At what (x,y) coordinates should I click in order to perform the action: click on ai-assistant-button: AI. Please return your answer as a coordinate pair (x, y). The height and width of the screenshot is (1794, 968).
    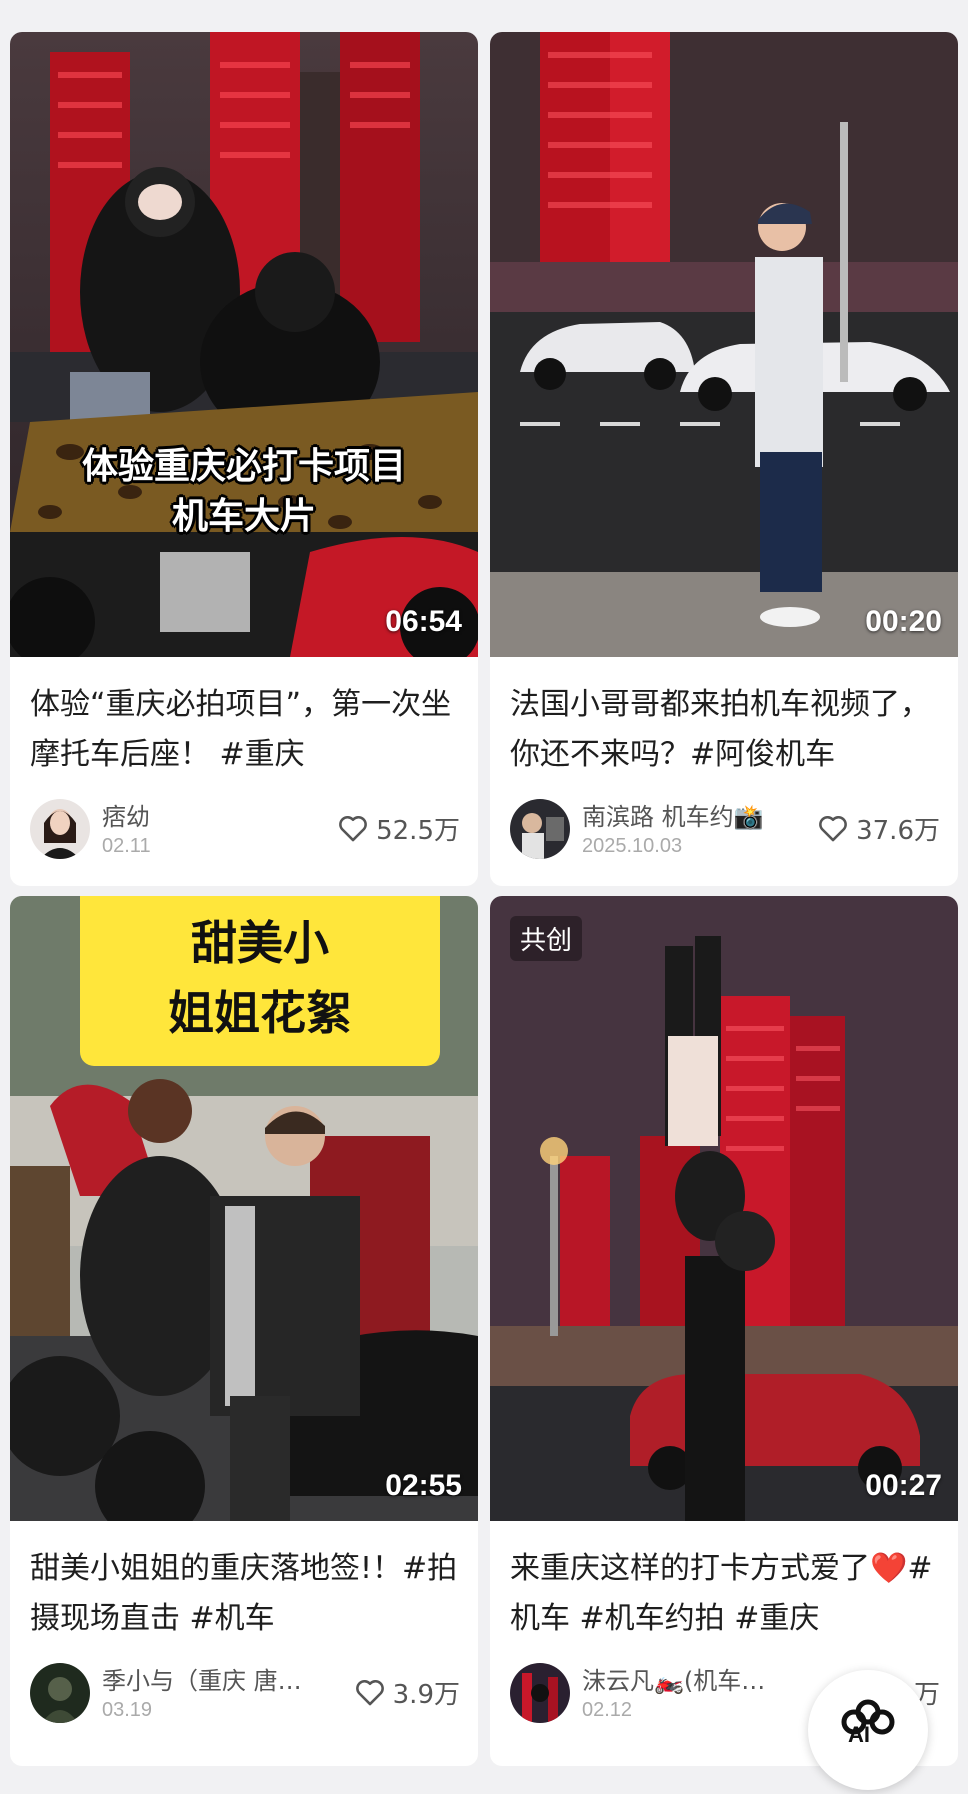
    Looking at the image, I should click on (868, 1730).